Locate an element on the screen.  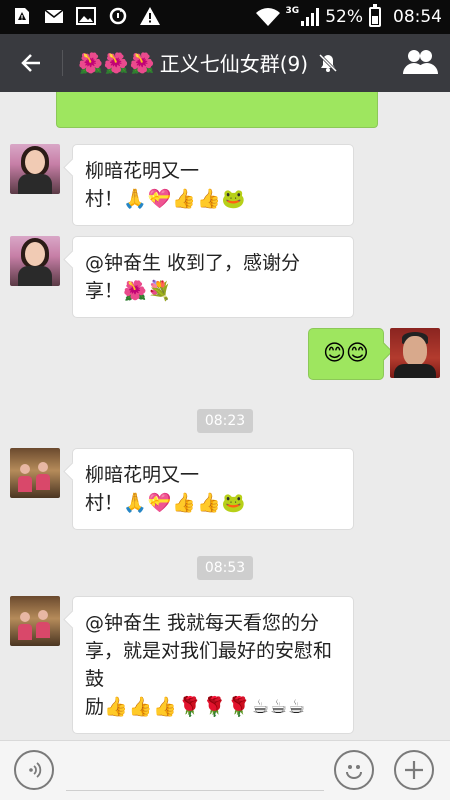
message-text: 励 is located at coordinates (95, 707).